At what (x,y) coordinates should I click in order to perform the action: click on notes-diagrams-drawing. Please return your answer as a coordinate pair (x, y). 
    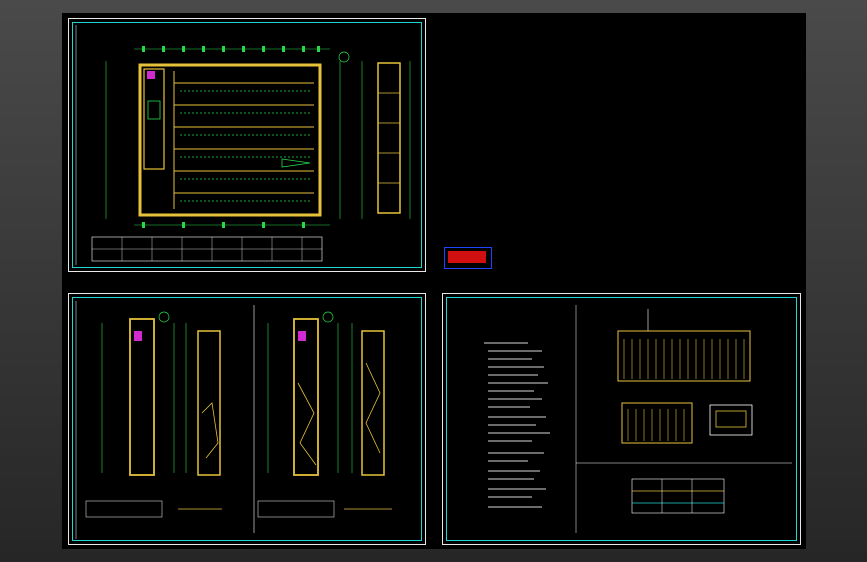
    Looking at the image, I should click on (638, 419).